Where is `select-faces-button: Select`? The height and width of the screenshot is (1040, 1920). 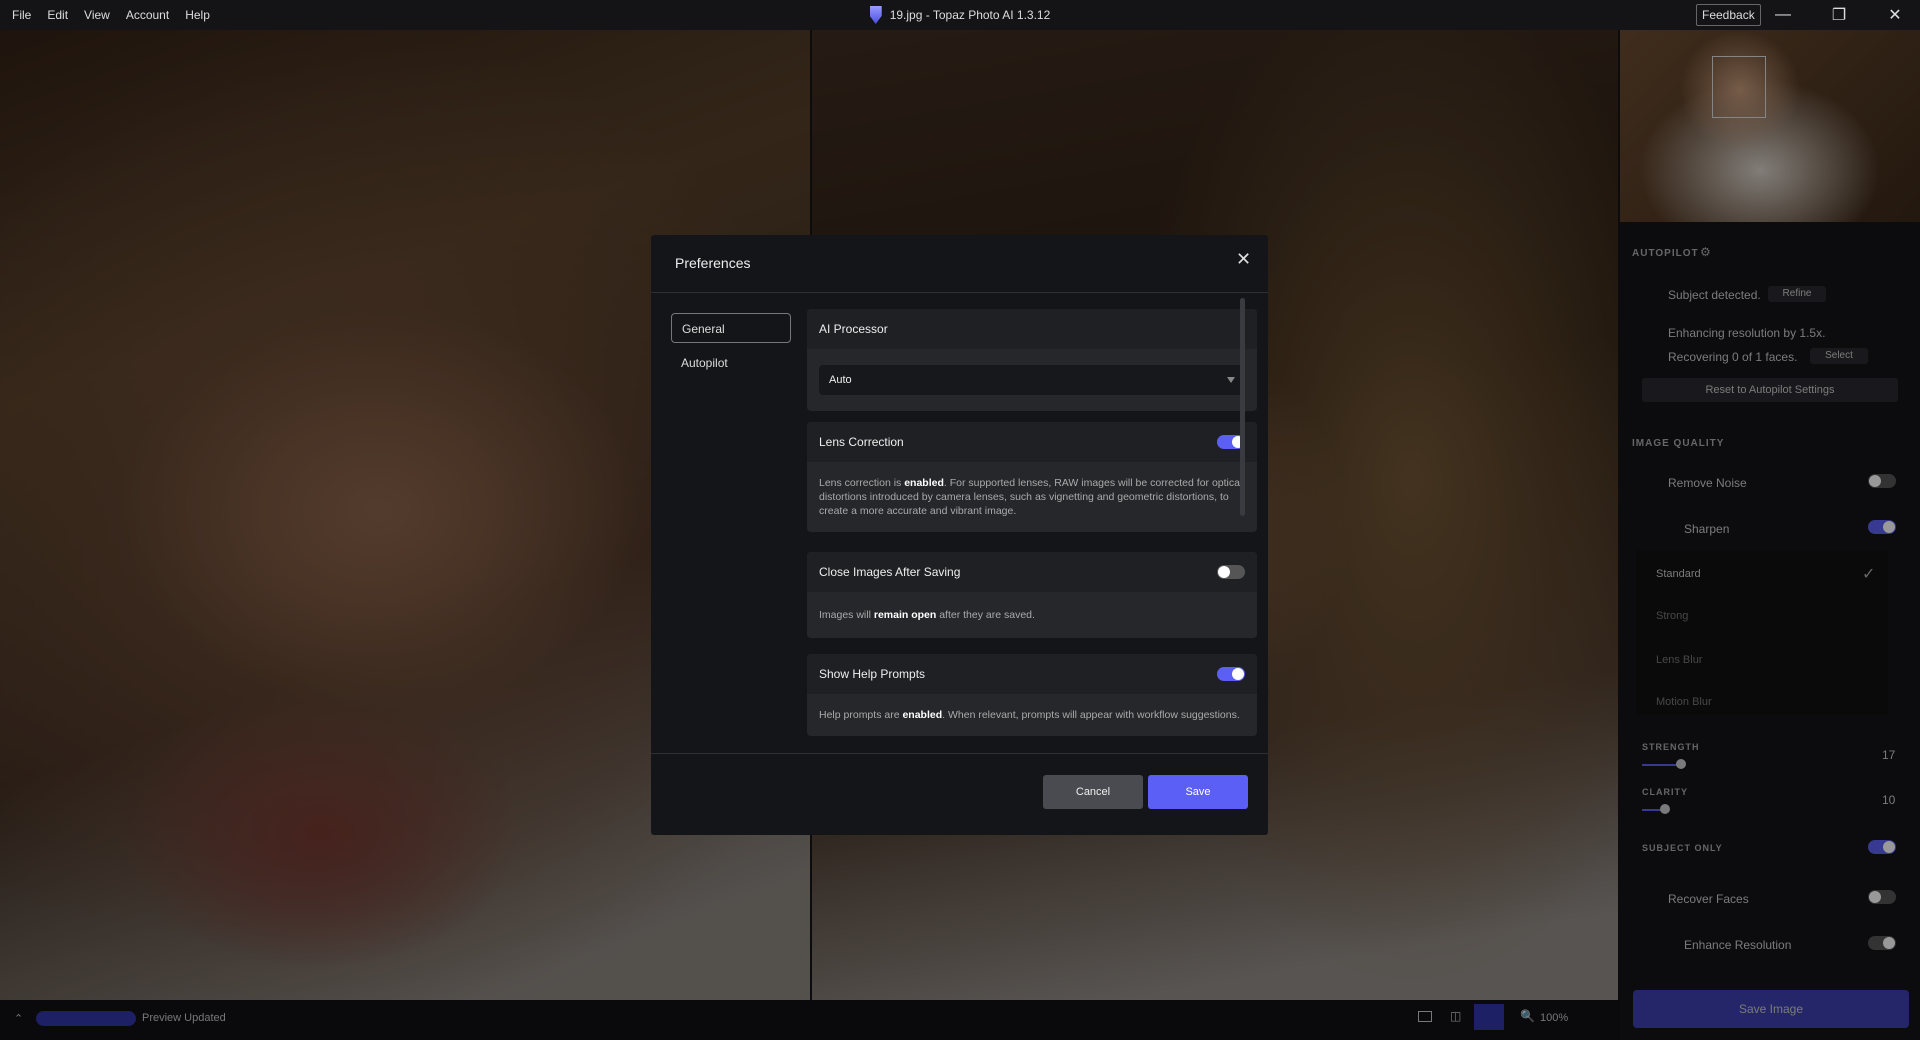 select-faces-button: Select is located at coordinates (1839, 356).